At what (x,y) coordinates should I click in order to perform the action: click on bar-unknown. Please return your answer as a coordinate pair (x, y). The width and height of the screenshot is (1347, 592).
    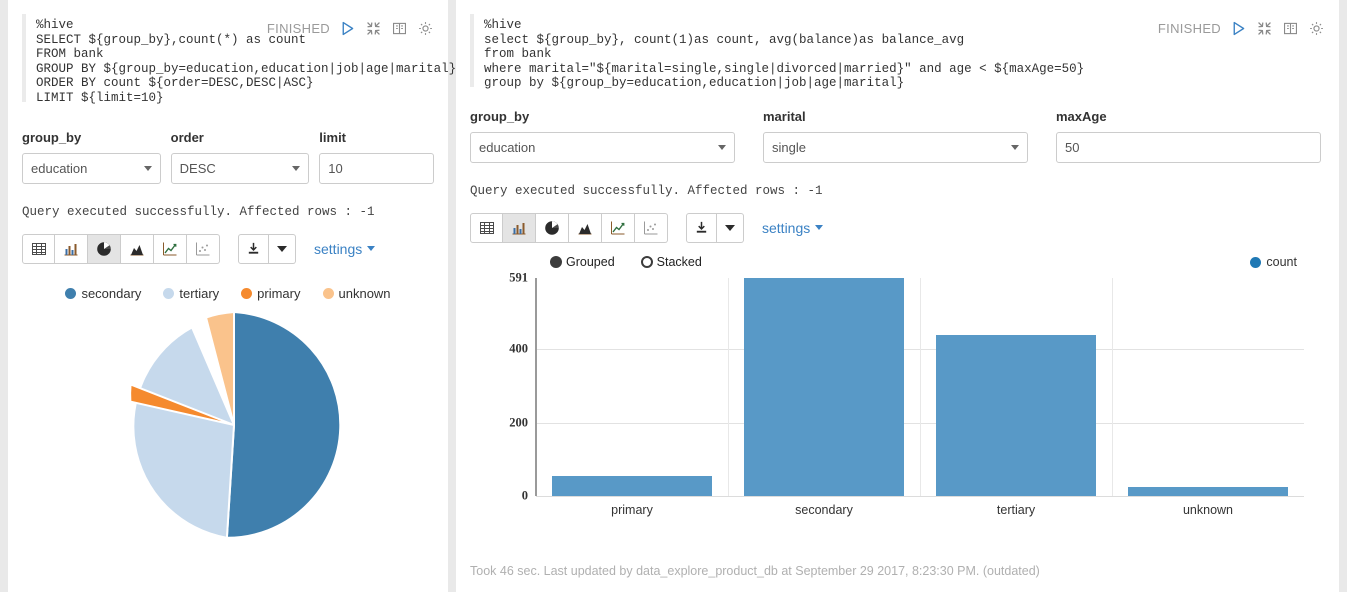
    Looking at the image, I should click on (1208, 491).